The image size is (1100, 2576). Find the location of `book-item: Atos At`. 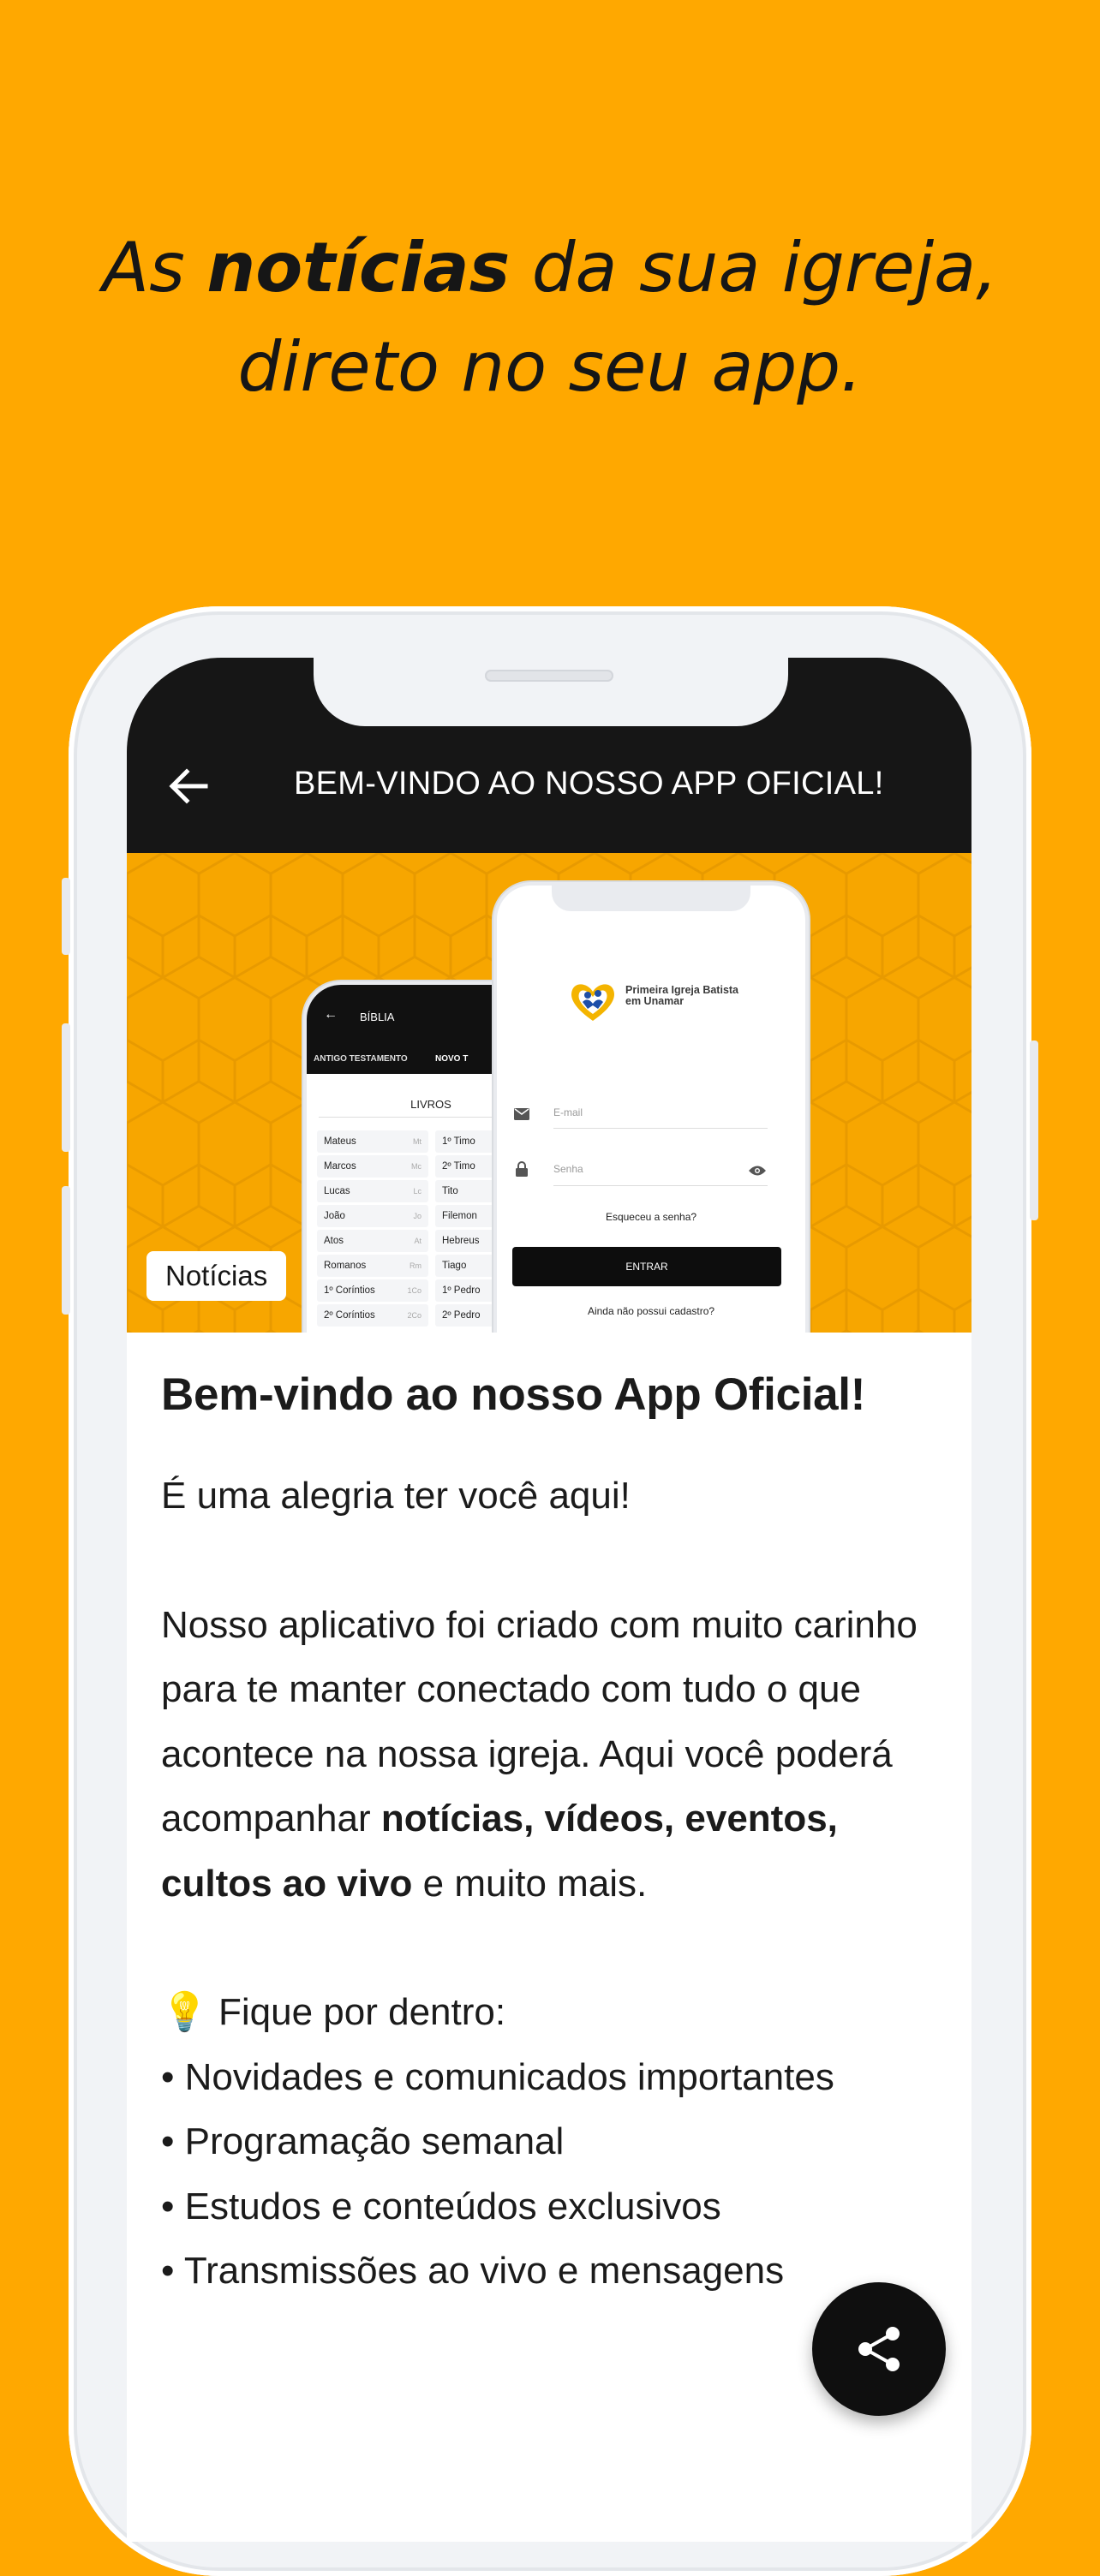

book-item: Atos At is located at coordinates (372, 1241).